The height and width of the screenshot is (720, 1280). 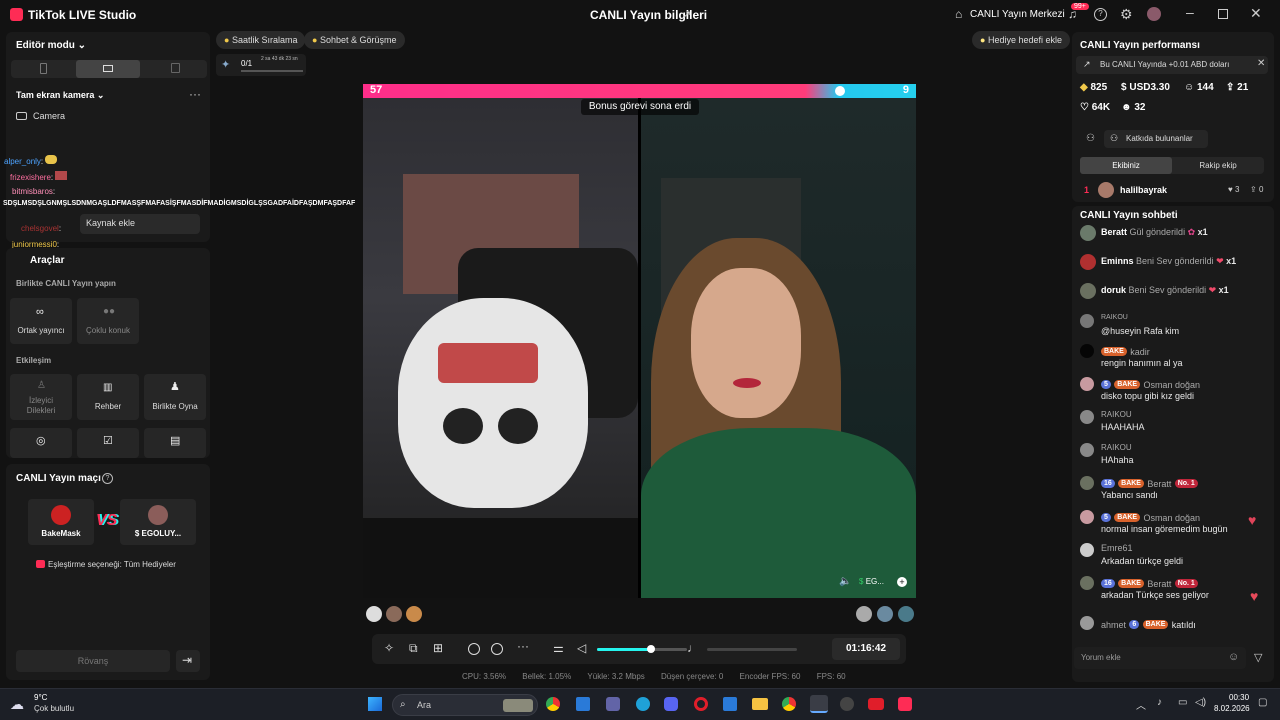 What do you see at coordinates (41, 443) in the screenshot?
I see `tool-button-a: ◎` at bounding box center [41, 443].